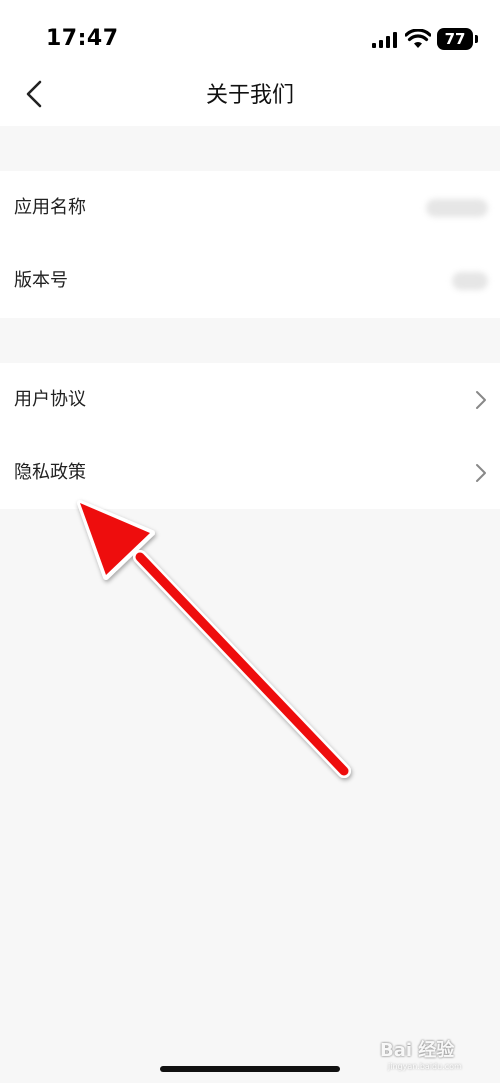 Image resolution: width=500 pixels, height=1083 pixels. I want to click on row-label-user-agreement: 用户协议, so click(50, 399).